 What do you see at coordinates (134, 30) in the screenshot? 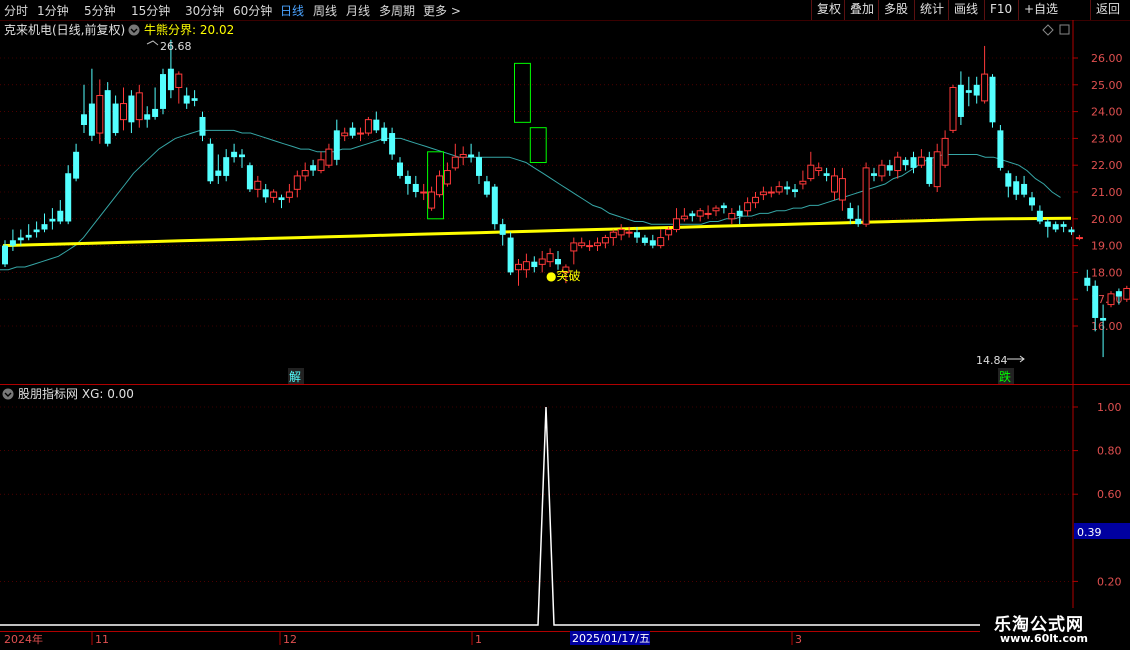
I see `indicator-dropdown` at bounding box center [134, 30].